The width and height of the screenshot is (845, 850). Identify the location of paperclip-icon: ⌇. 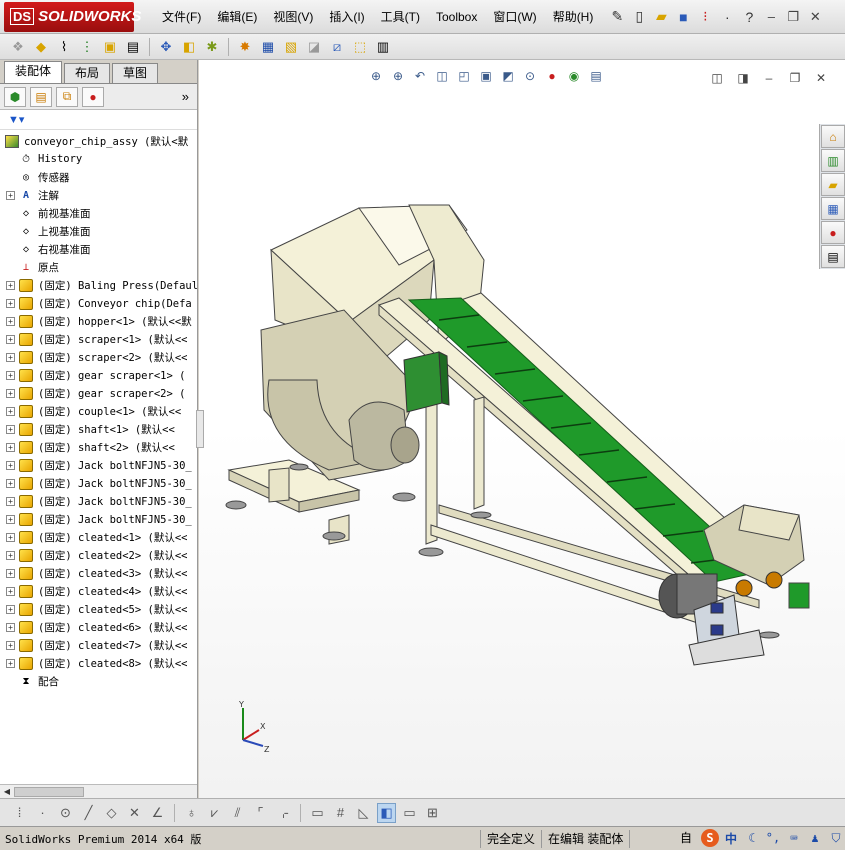
(64, 47).